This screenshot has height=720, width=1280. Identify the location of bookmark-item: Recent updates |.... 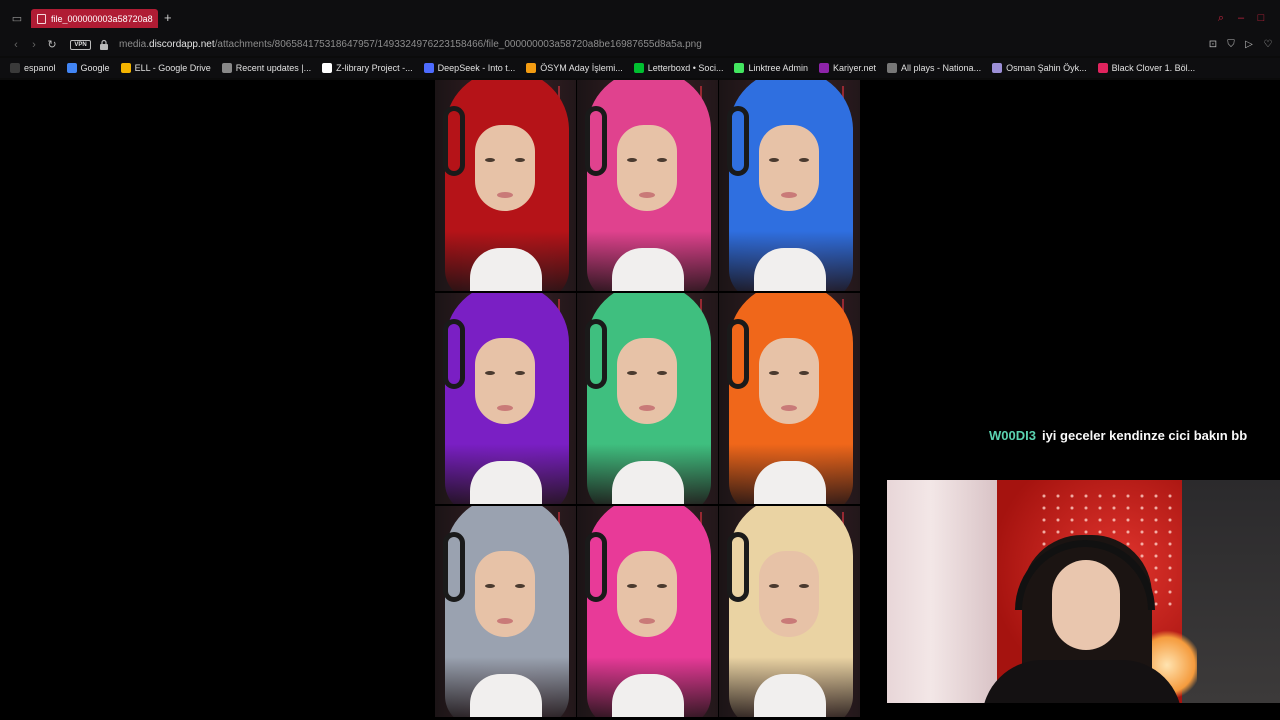
(266, 68).